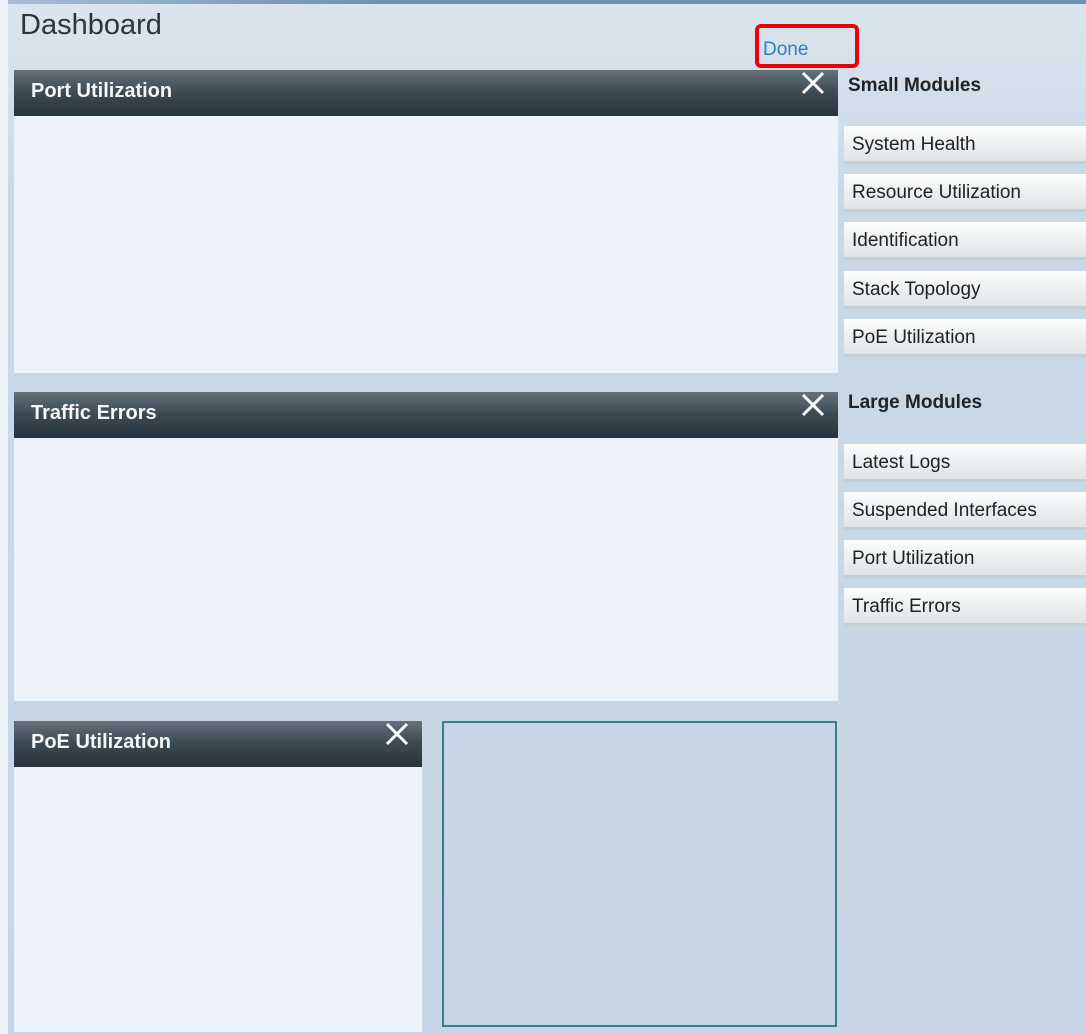  Describe the element at coordinates (4, 517) in the screenshot. I see `left-edge` at that location.